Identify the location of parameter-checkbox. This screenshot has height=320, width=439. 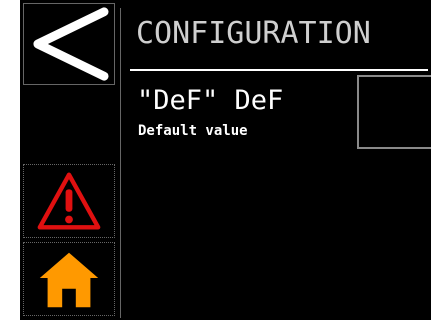
(394, 112).